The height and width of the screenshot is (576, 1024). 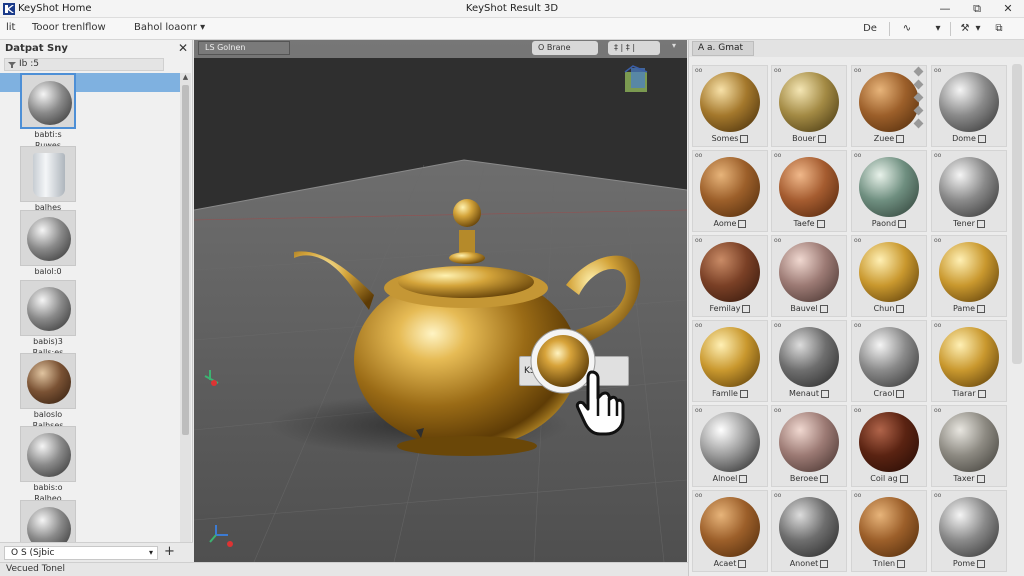 What do you see at coordinates (81, 553) in the screenshot?
I see `library-combo: O S (Sjbic ▾` at bounding box center [81, 553].